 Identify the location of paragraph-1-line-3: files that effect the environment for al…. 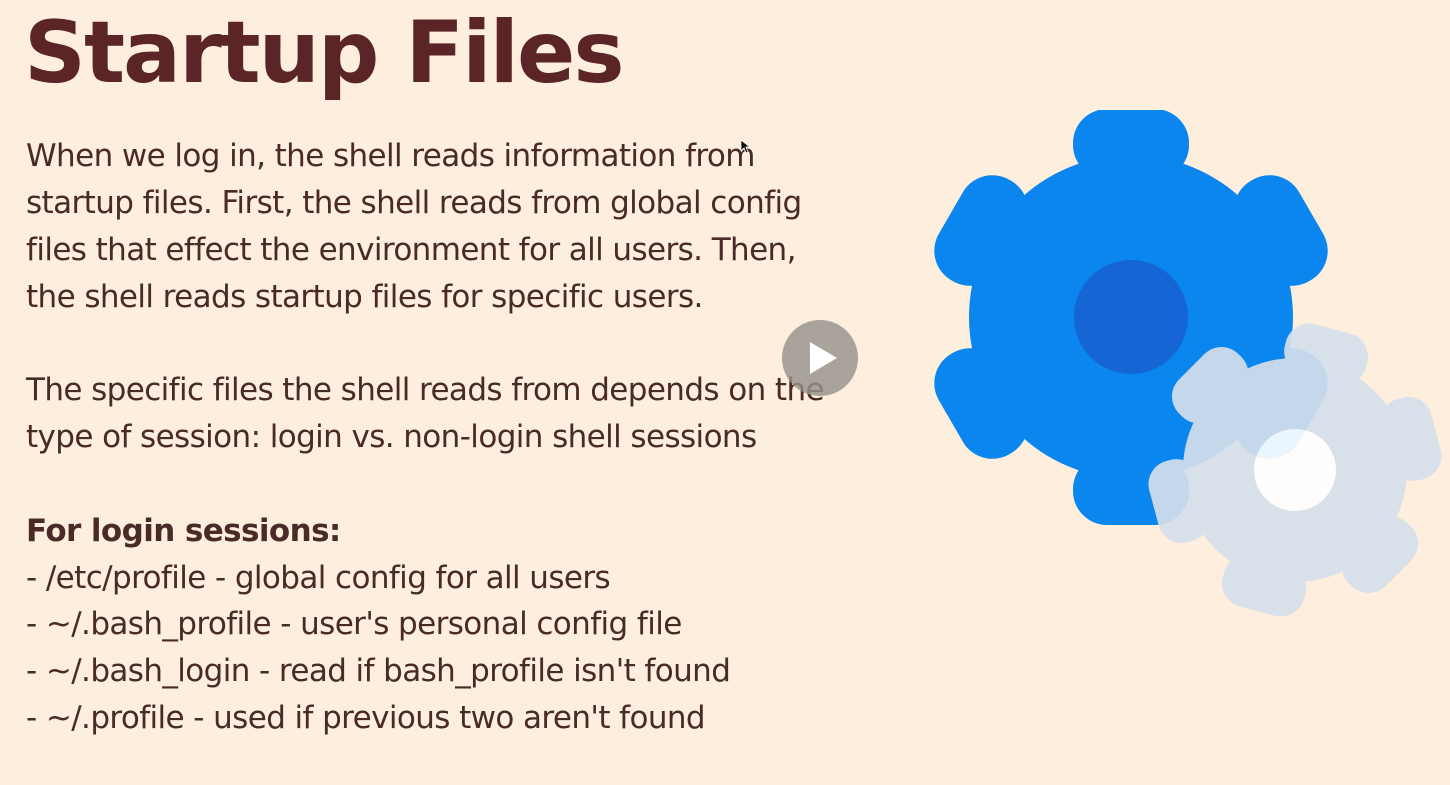
(411, 250).